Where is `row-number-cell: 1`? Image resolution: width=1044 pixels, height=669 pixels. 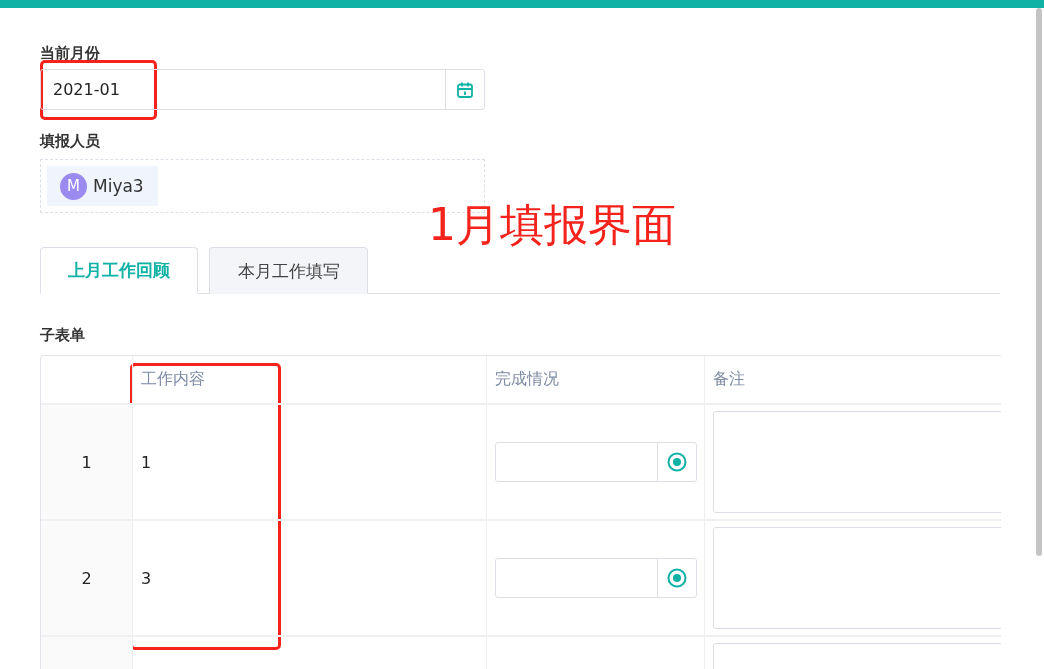 row-number-cell: 1 is located at coordinates (86, 463).